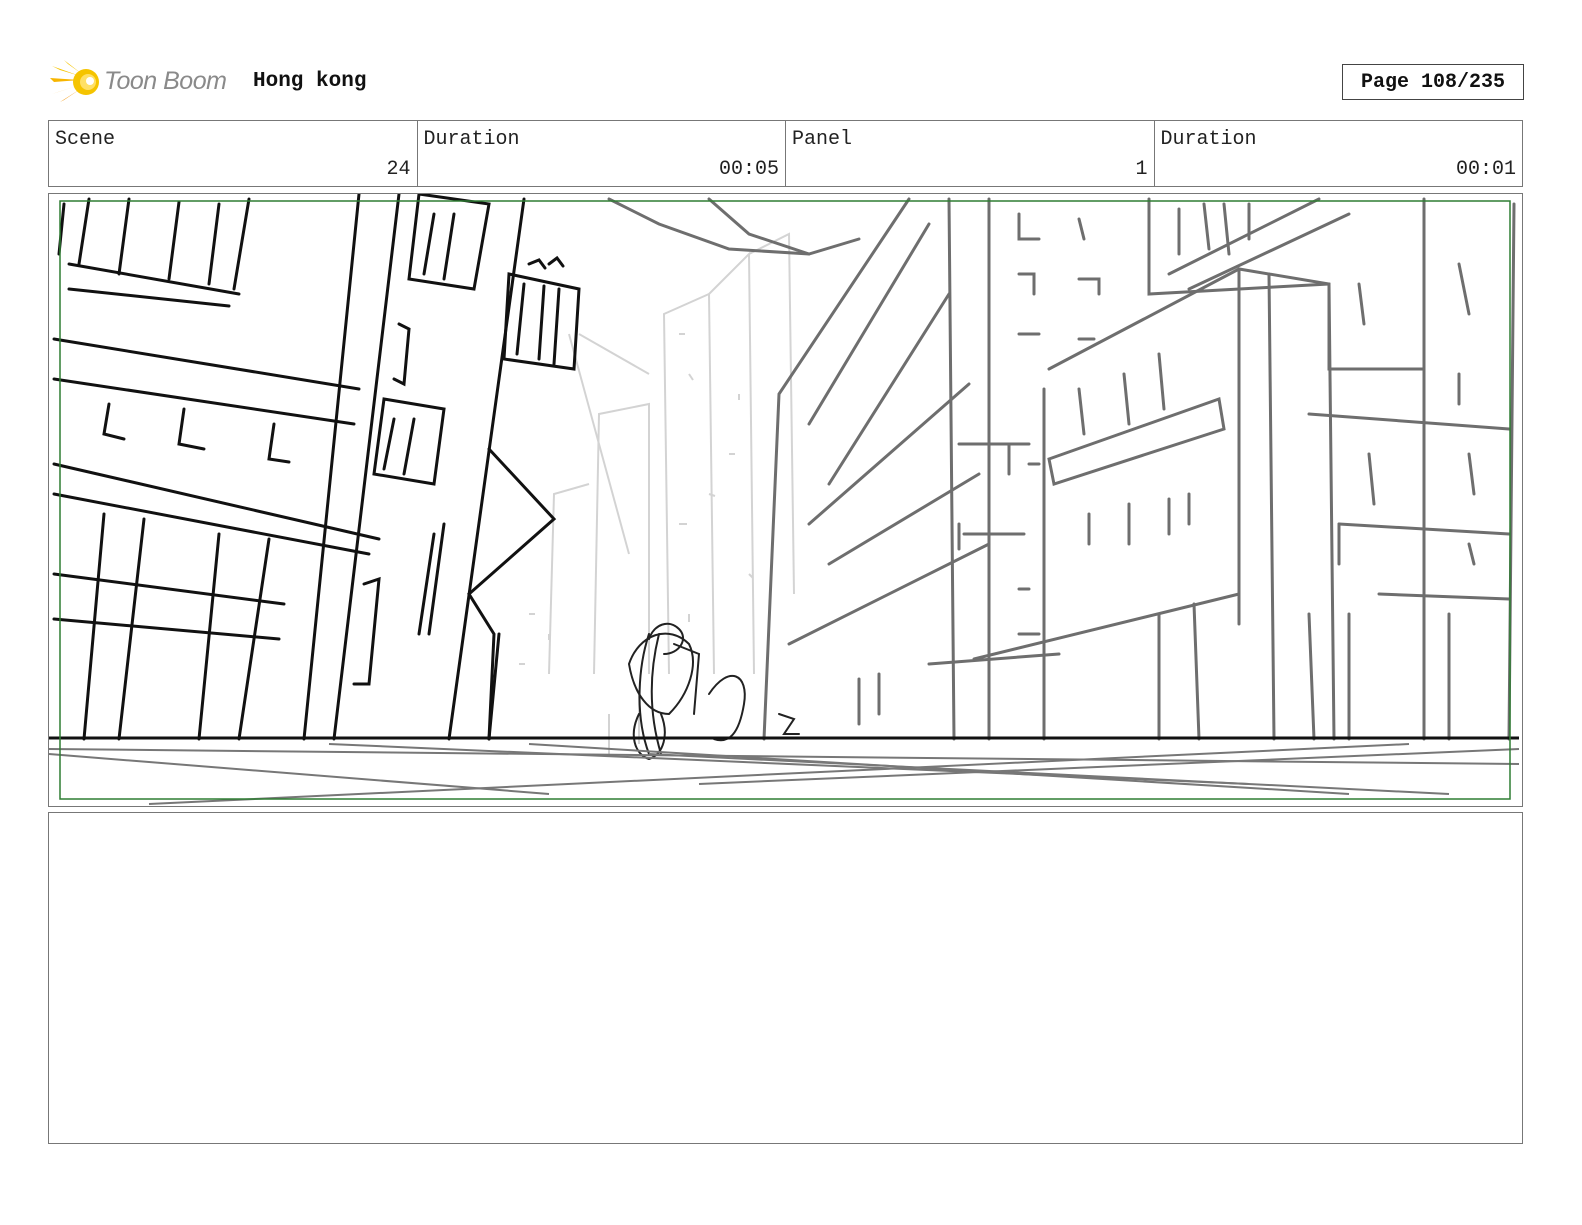 Image resolution: width=1582 pixels, height=1225 pixels. What do you see at coordinates (970, 153) in the screenshot?
I see `panel-cell: Panel 1` at bounding box center [970, 153].